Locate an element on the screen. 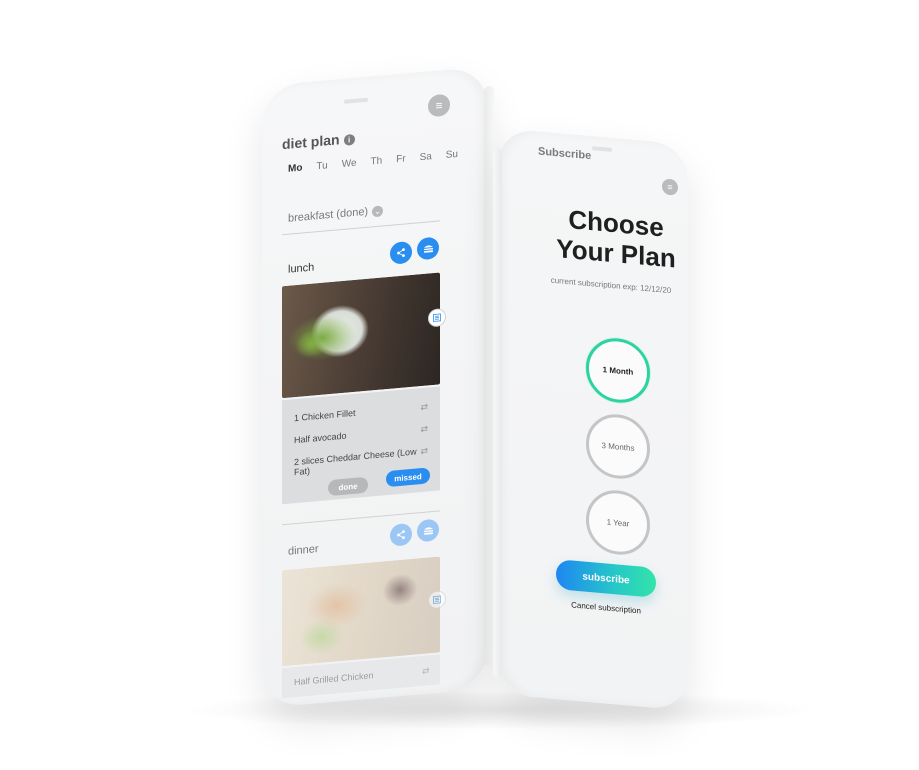 The image size is (919, 770). done-button: done is located at coordinates (348, 486).